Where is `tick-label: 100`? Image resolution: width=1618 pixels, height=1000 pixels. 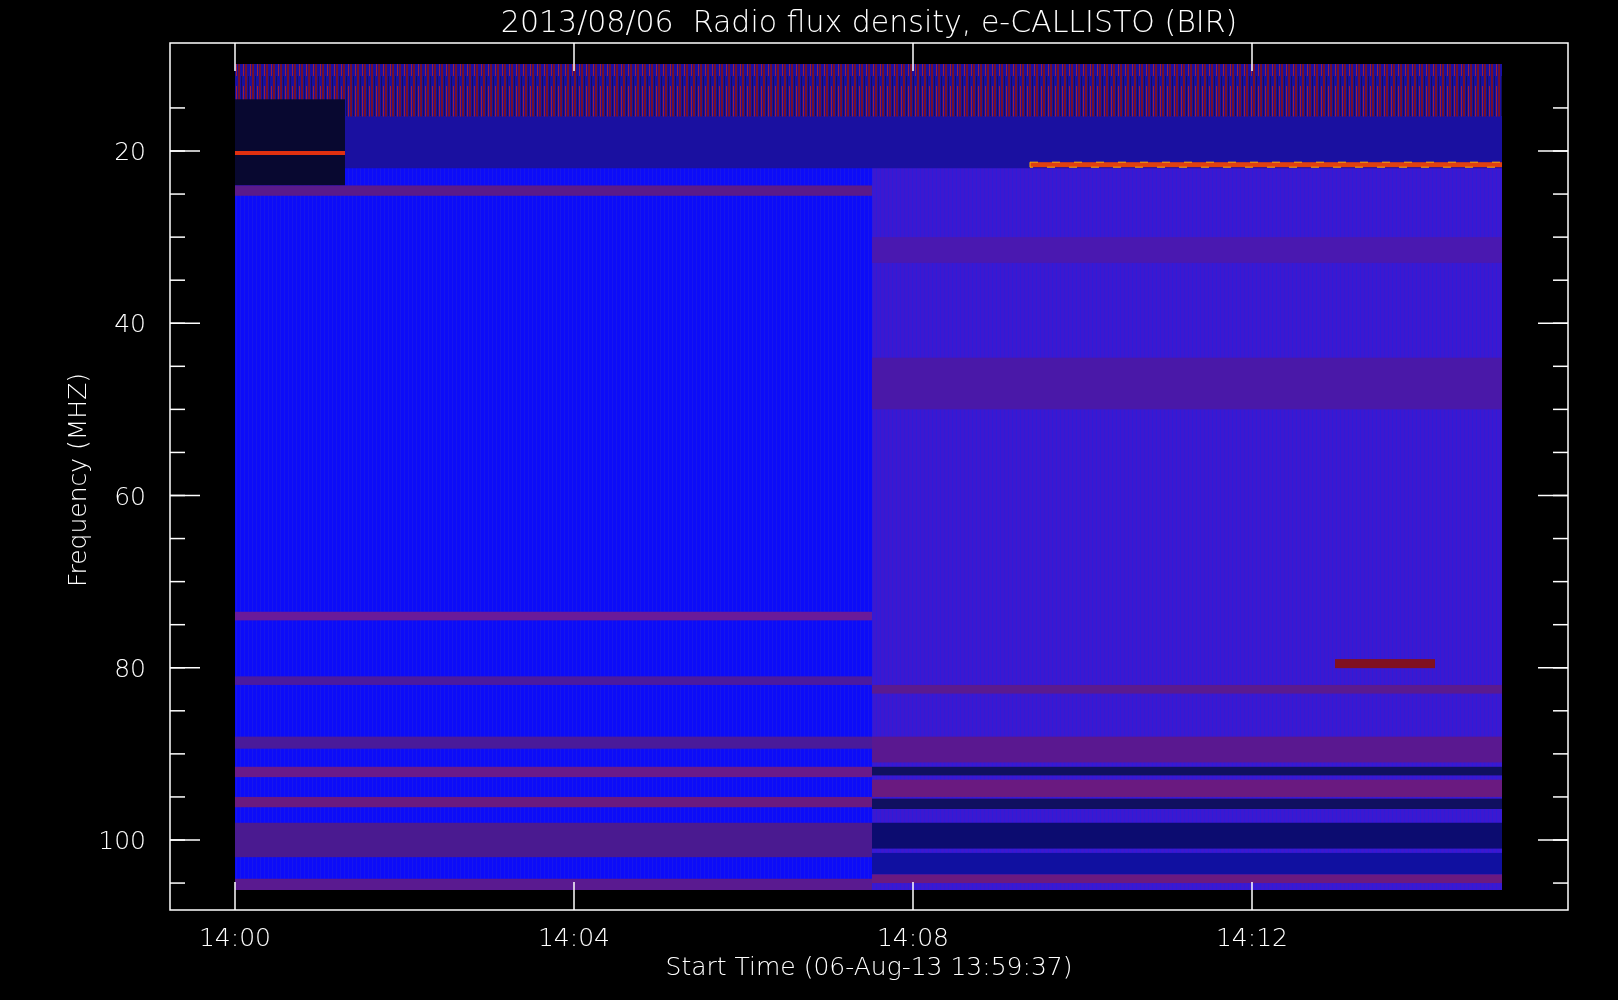 tick-label: 100 is located at coordinates (122, 840).